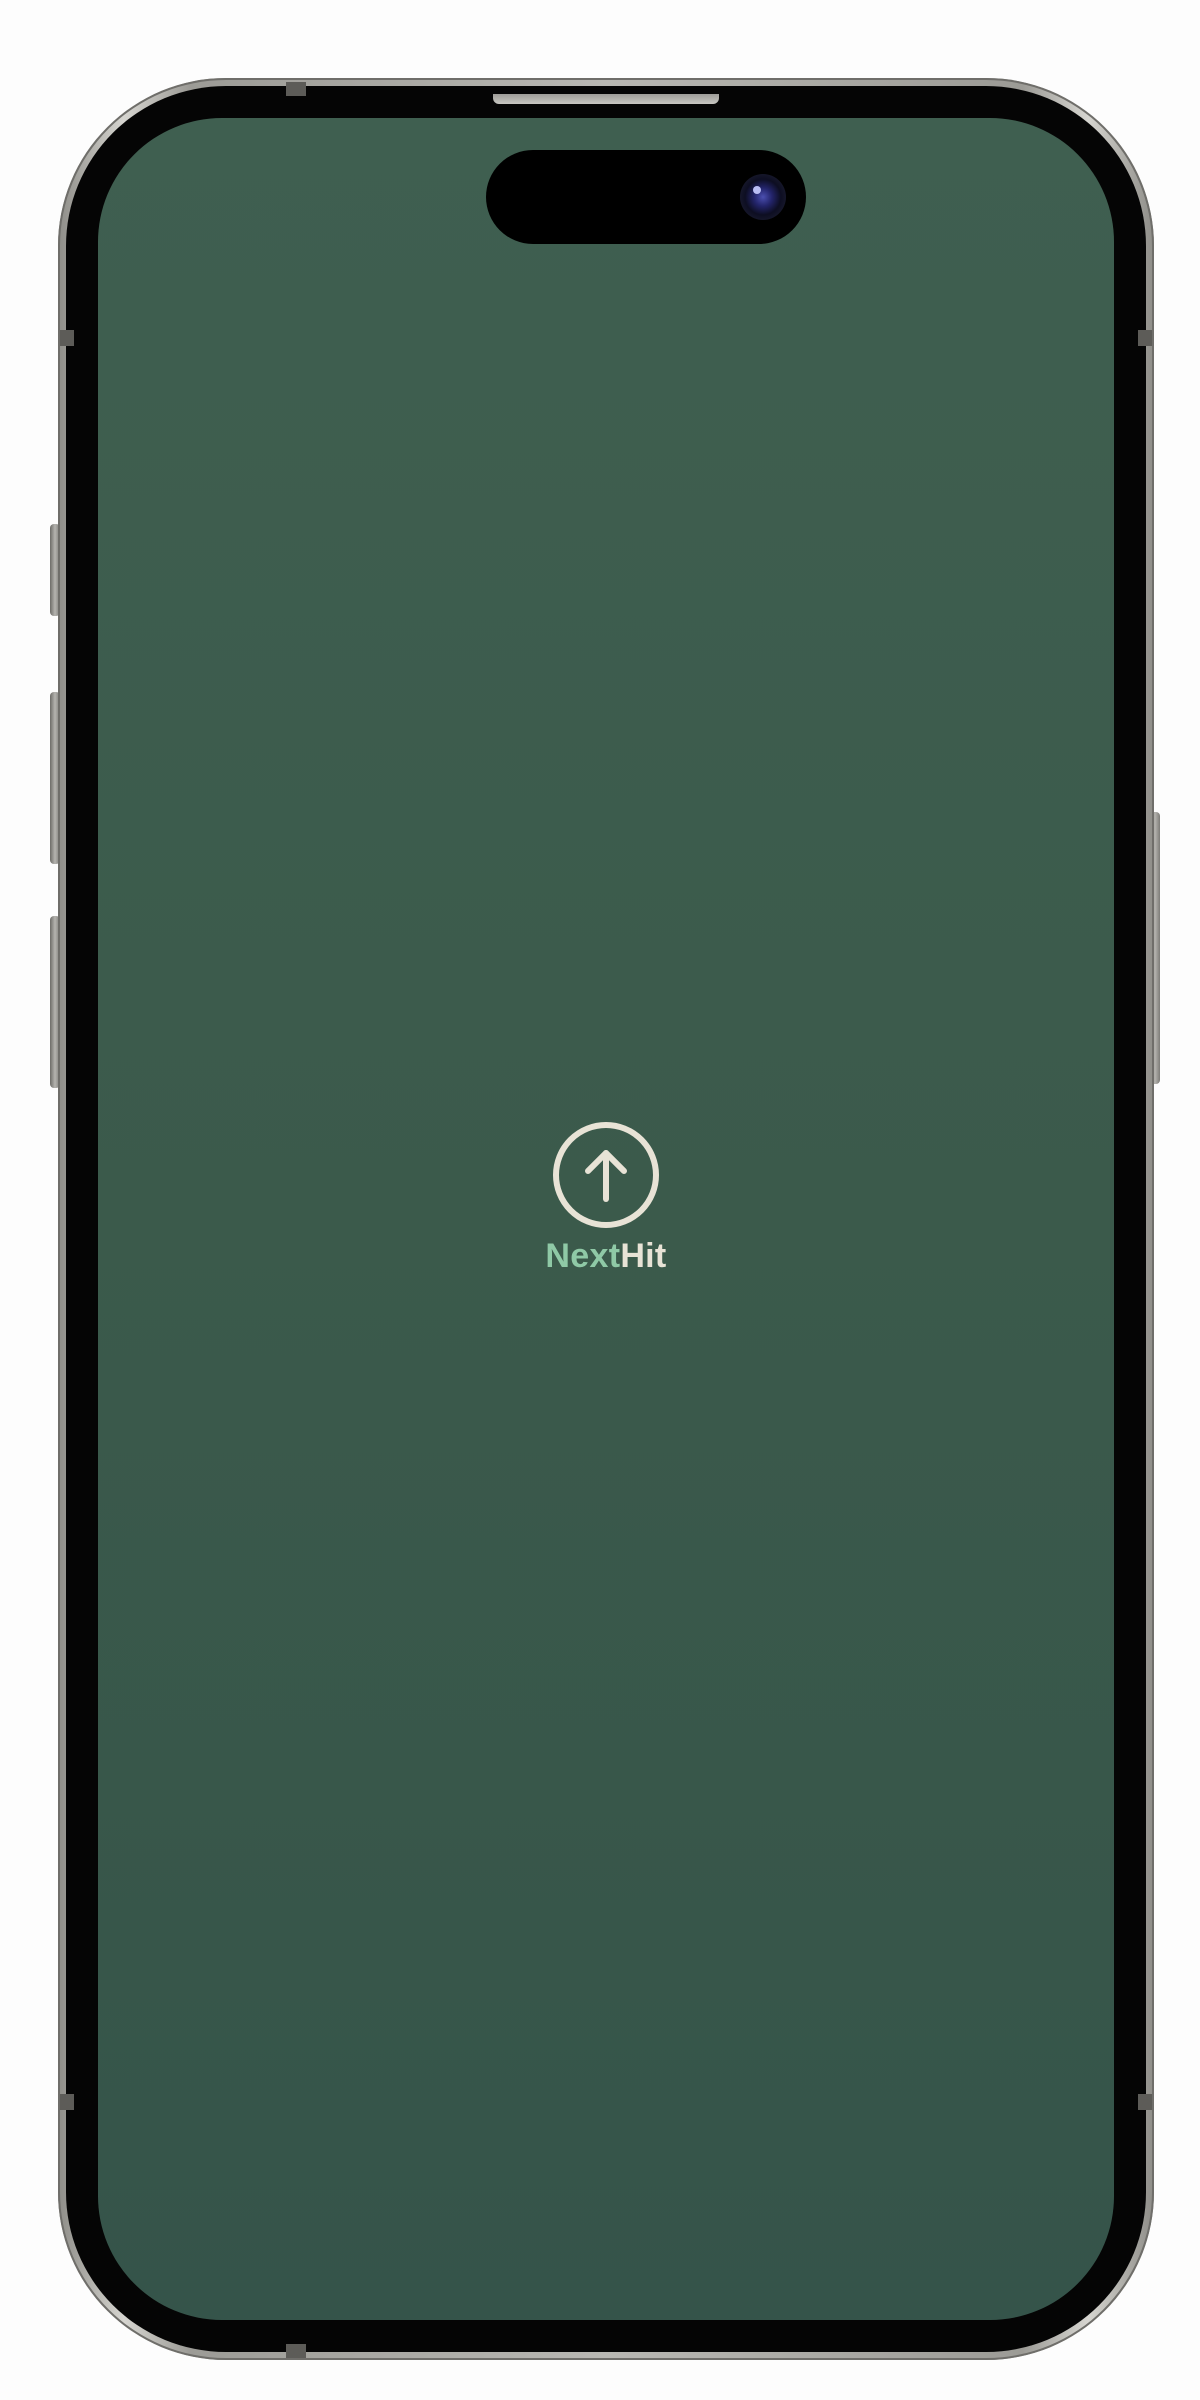 The image size is (1200, 2400). Describe the element at coordinates (606, 1175) in the screenshot. I see `arrow-up-circle-icon` at that location.